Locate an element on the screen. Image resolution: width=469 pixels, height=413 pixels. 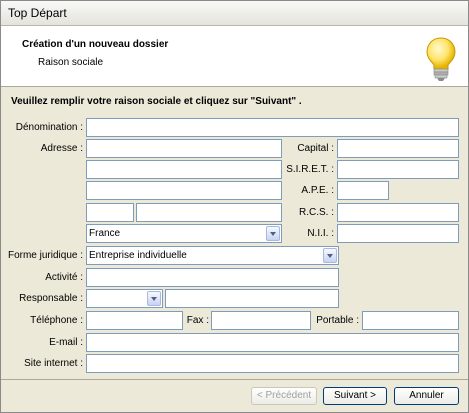
ape-field is located at coordinates (363, 190).